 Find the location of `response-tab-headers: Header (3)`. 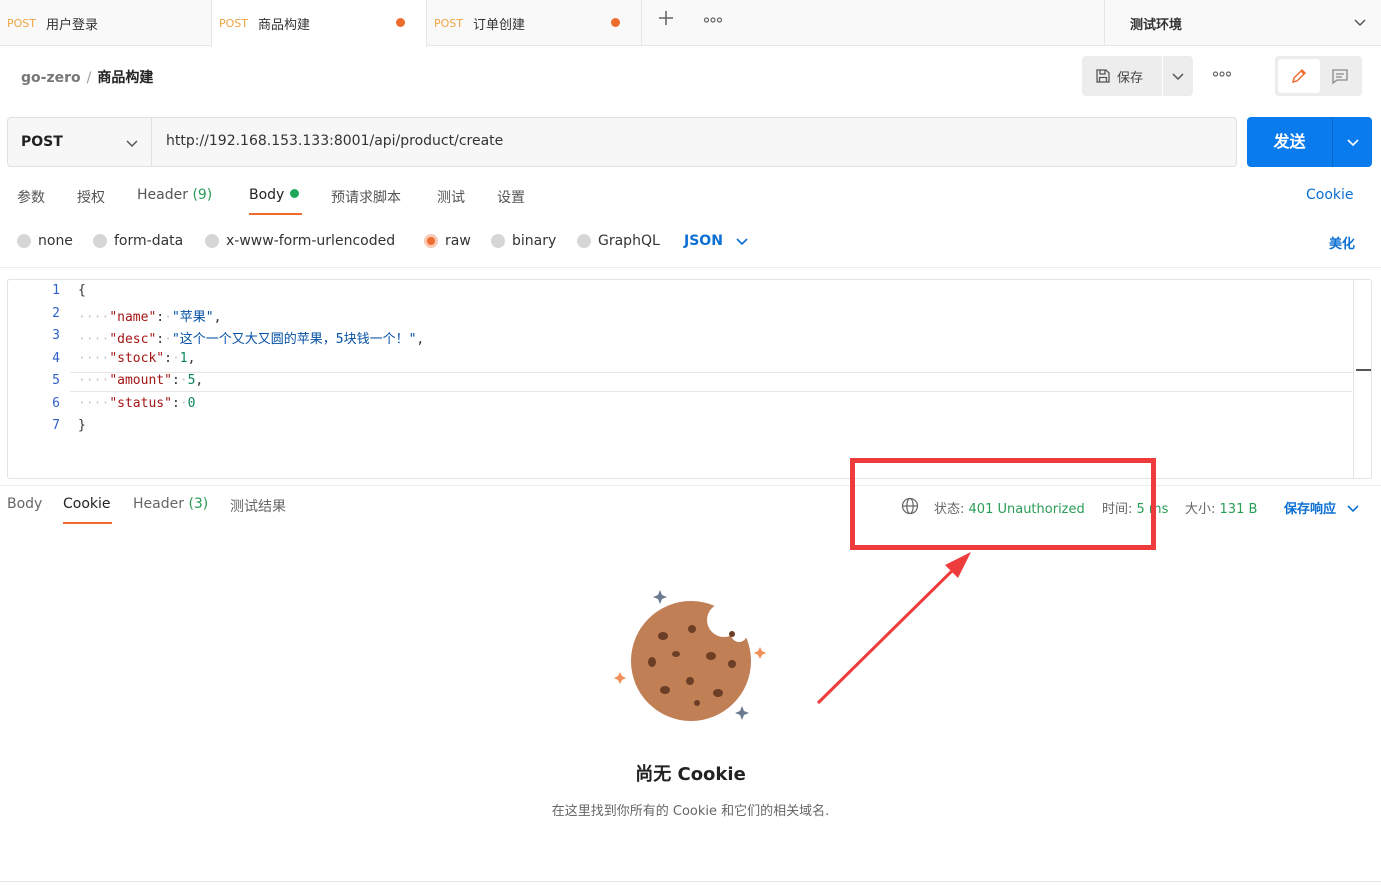

response-tab-headers: Header (3) is located at coordinates (170, 504).